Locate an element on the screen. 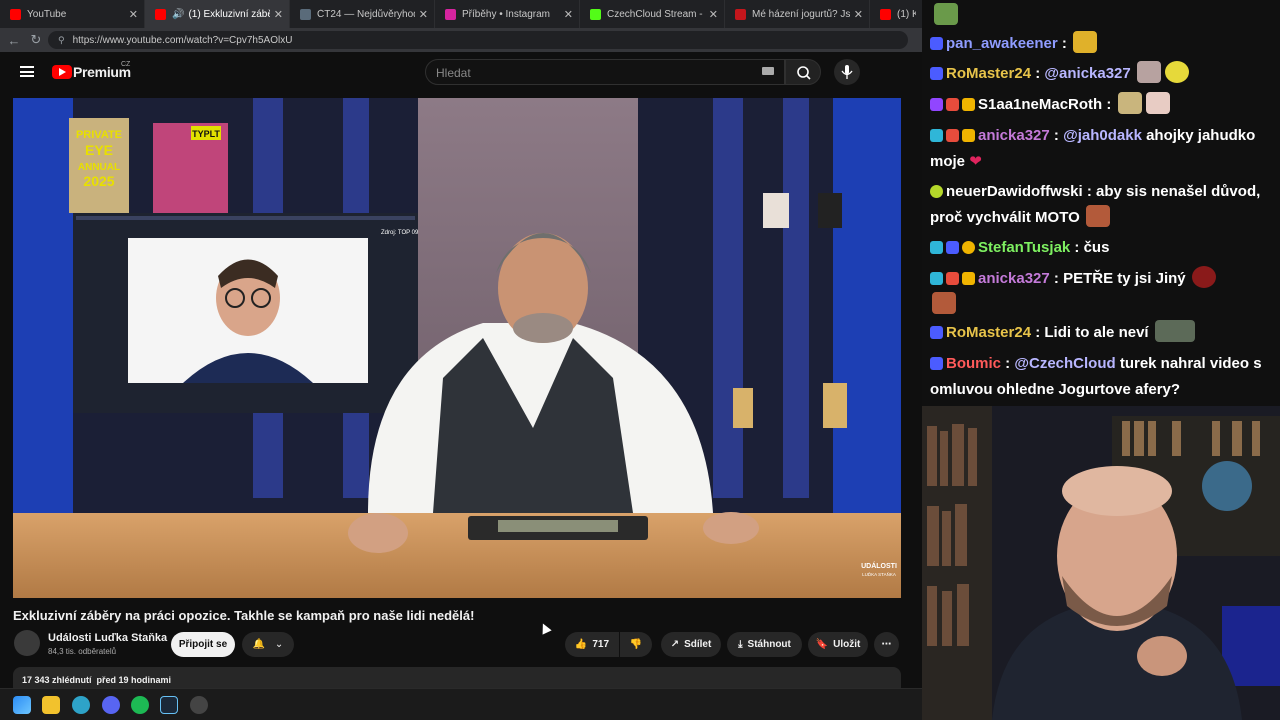  webcam-image is located at coordinates (1101, 563).